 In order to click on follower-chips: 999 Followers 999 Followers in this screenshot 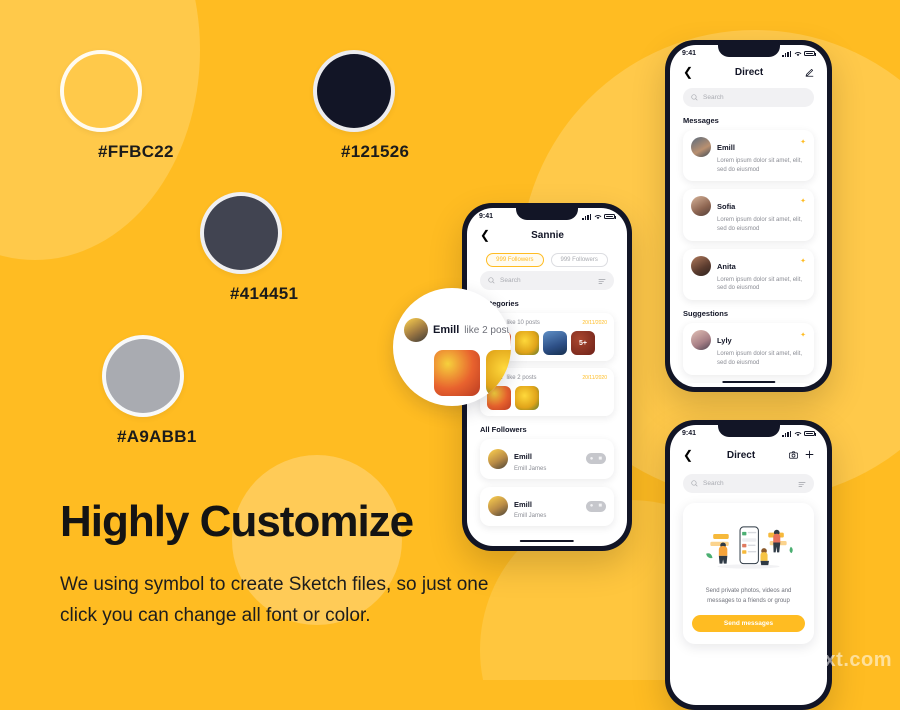, I will do `click(547, 260)`.